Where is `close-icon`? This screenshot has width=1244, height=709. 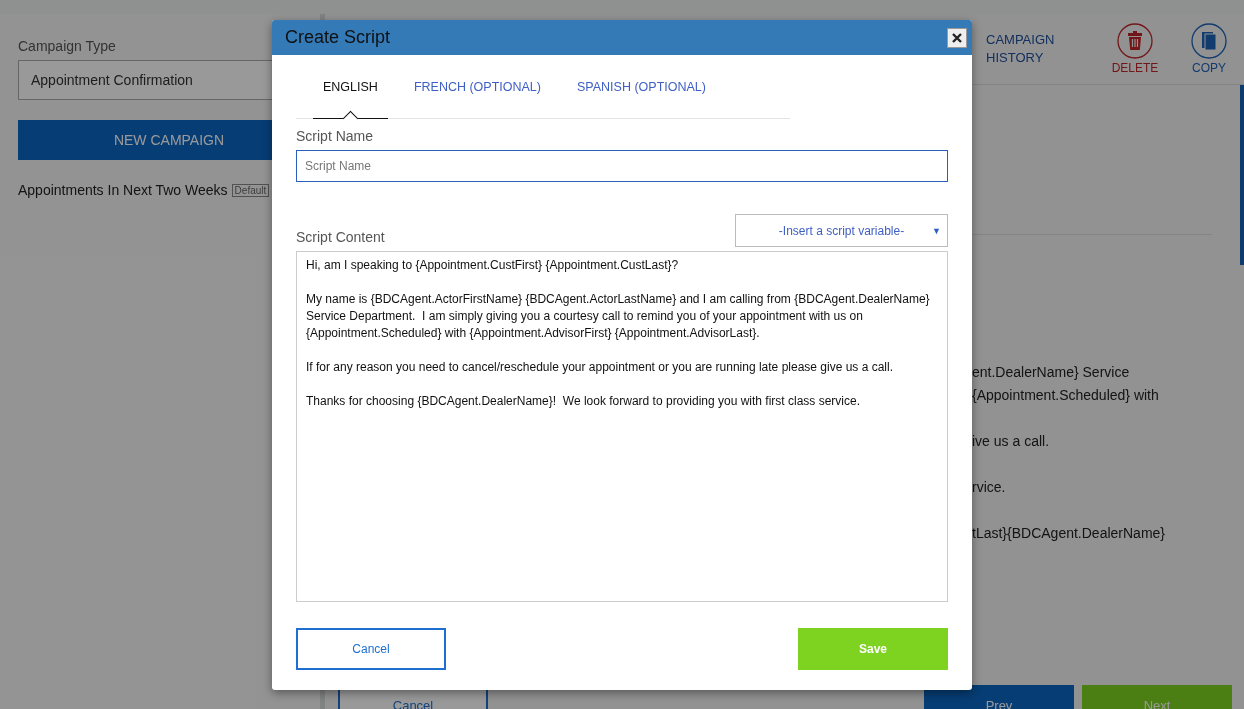
close-icon is located at coordinates (957, 37).